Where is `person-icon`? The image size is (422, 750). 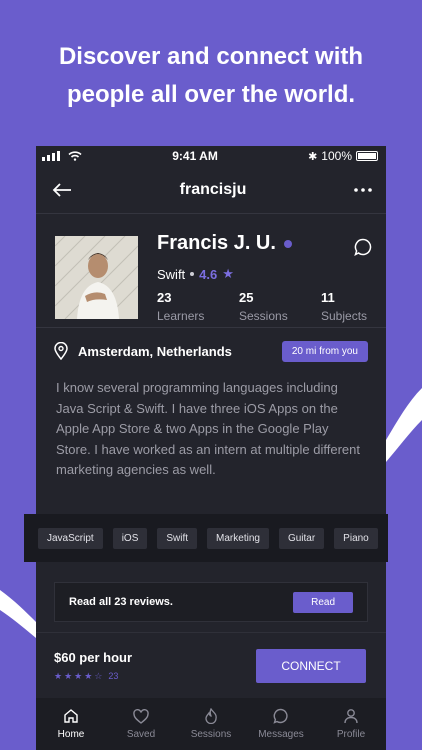 person-icon is located at coordinates (351, 716).